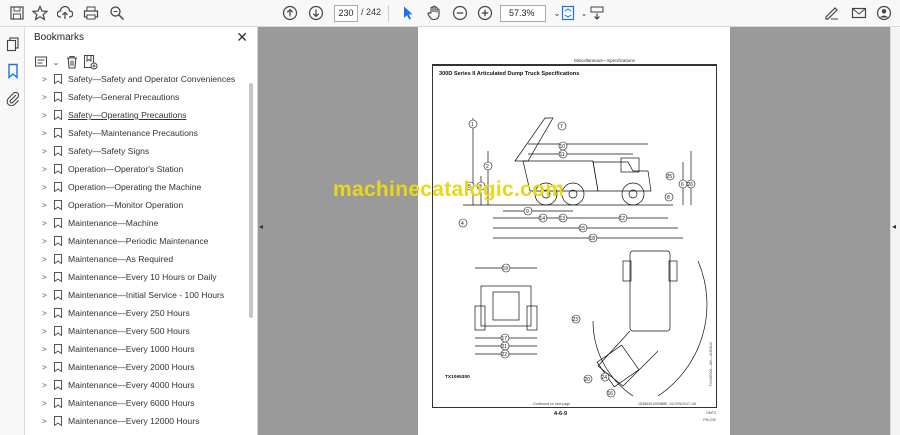 Image resolution: width=900 pixels, height=435 pixels. I want to click on print-icon, so click(91, 13).